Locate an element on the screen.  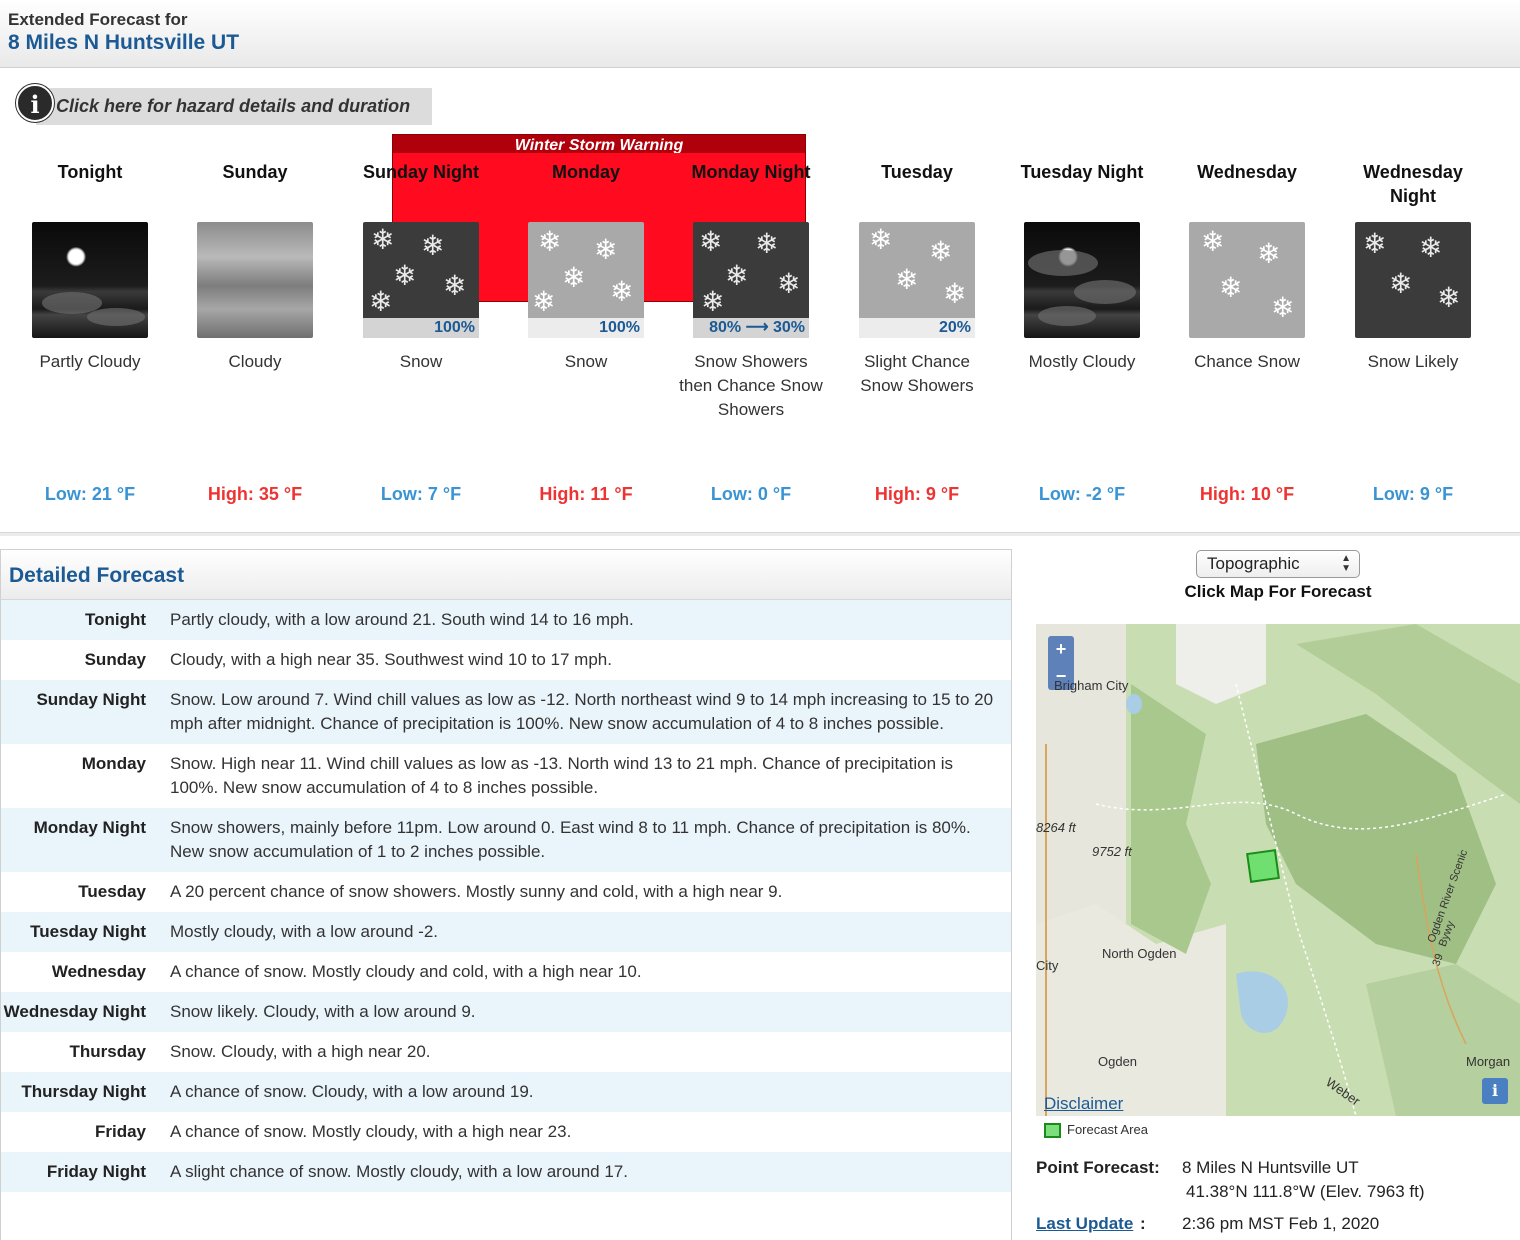
snow-night-icon: ❄ ❄ ❄ ❄ ❄ 100% is located at coordinates (421, 280).